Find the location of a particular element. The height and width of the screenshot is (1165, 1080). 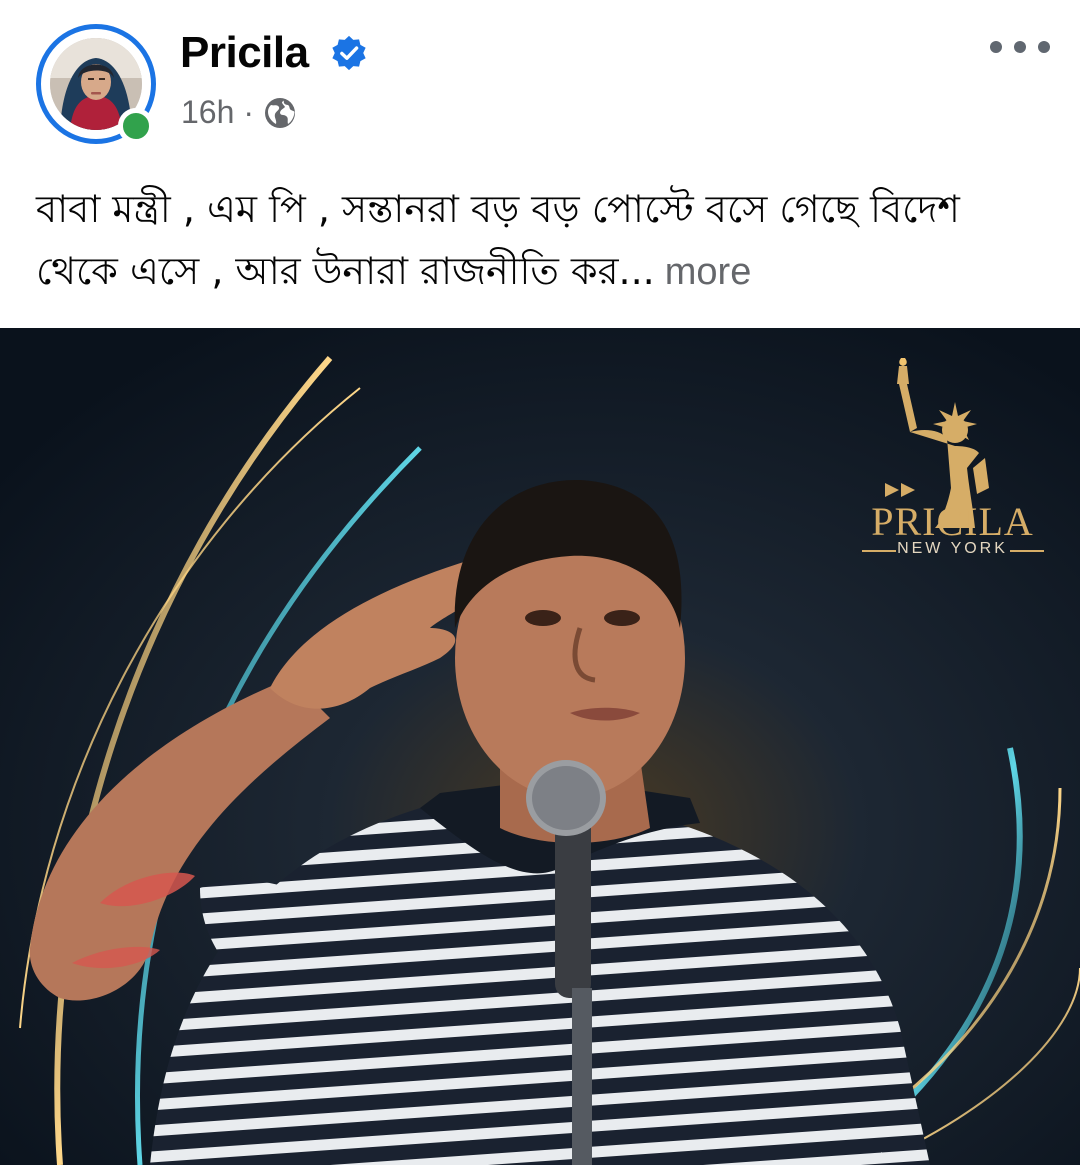

more-options-icon is located at coordinates (1020, 47).